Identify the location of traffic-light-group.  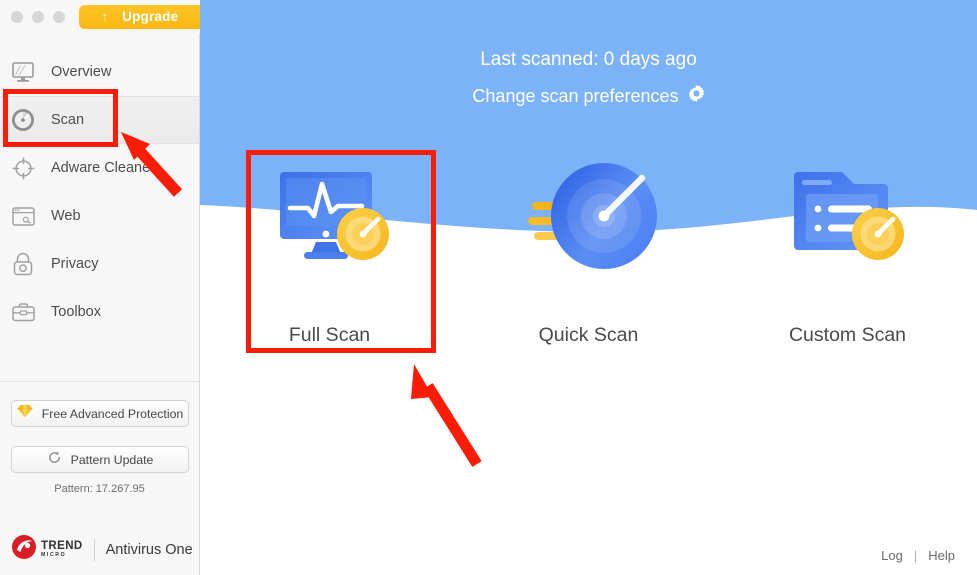
(38, 16).